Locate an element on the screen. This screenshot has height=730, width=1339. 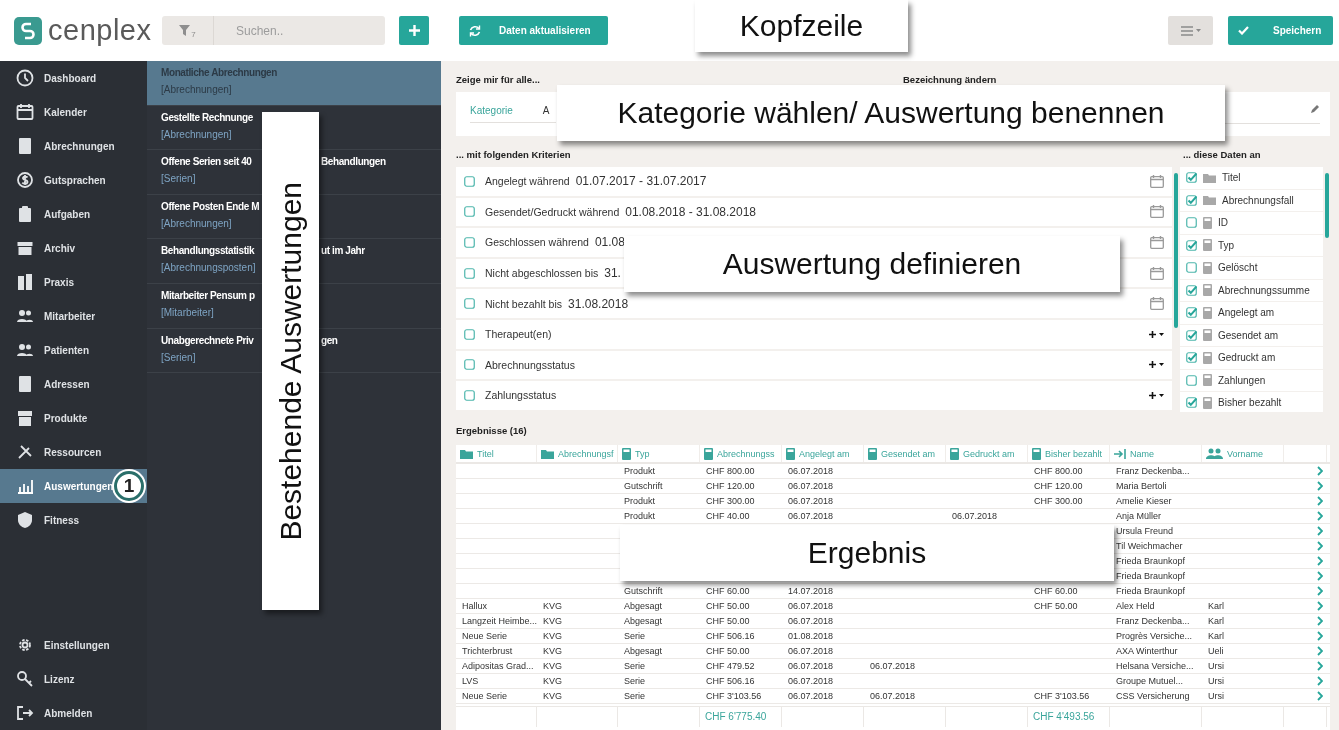
nav-item: Abmelden is located at coordinates (73, 713).